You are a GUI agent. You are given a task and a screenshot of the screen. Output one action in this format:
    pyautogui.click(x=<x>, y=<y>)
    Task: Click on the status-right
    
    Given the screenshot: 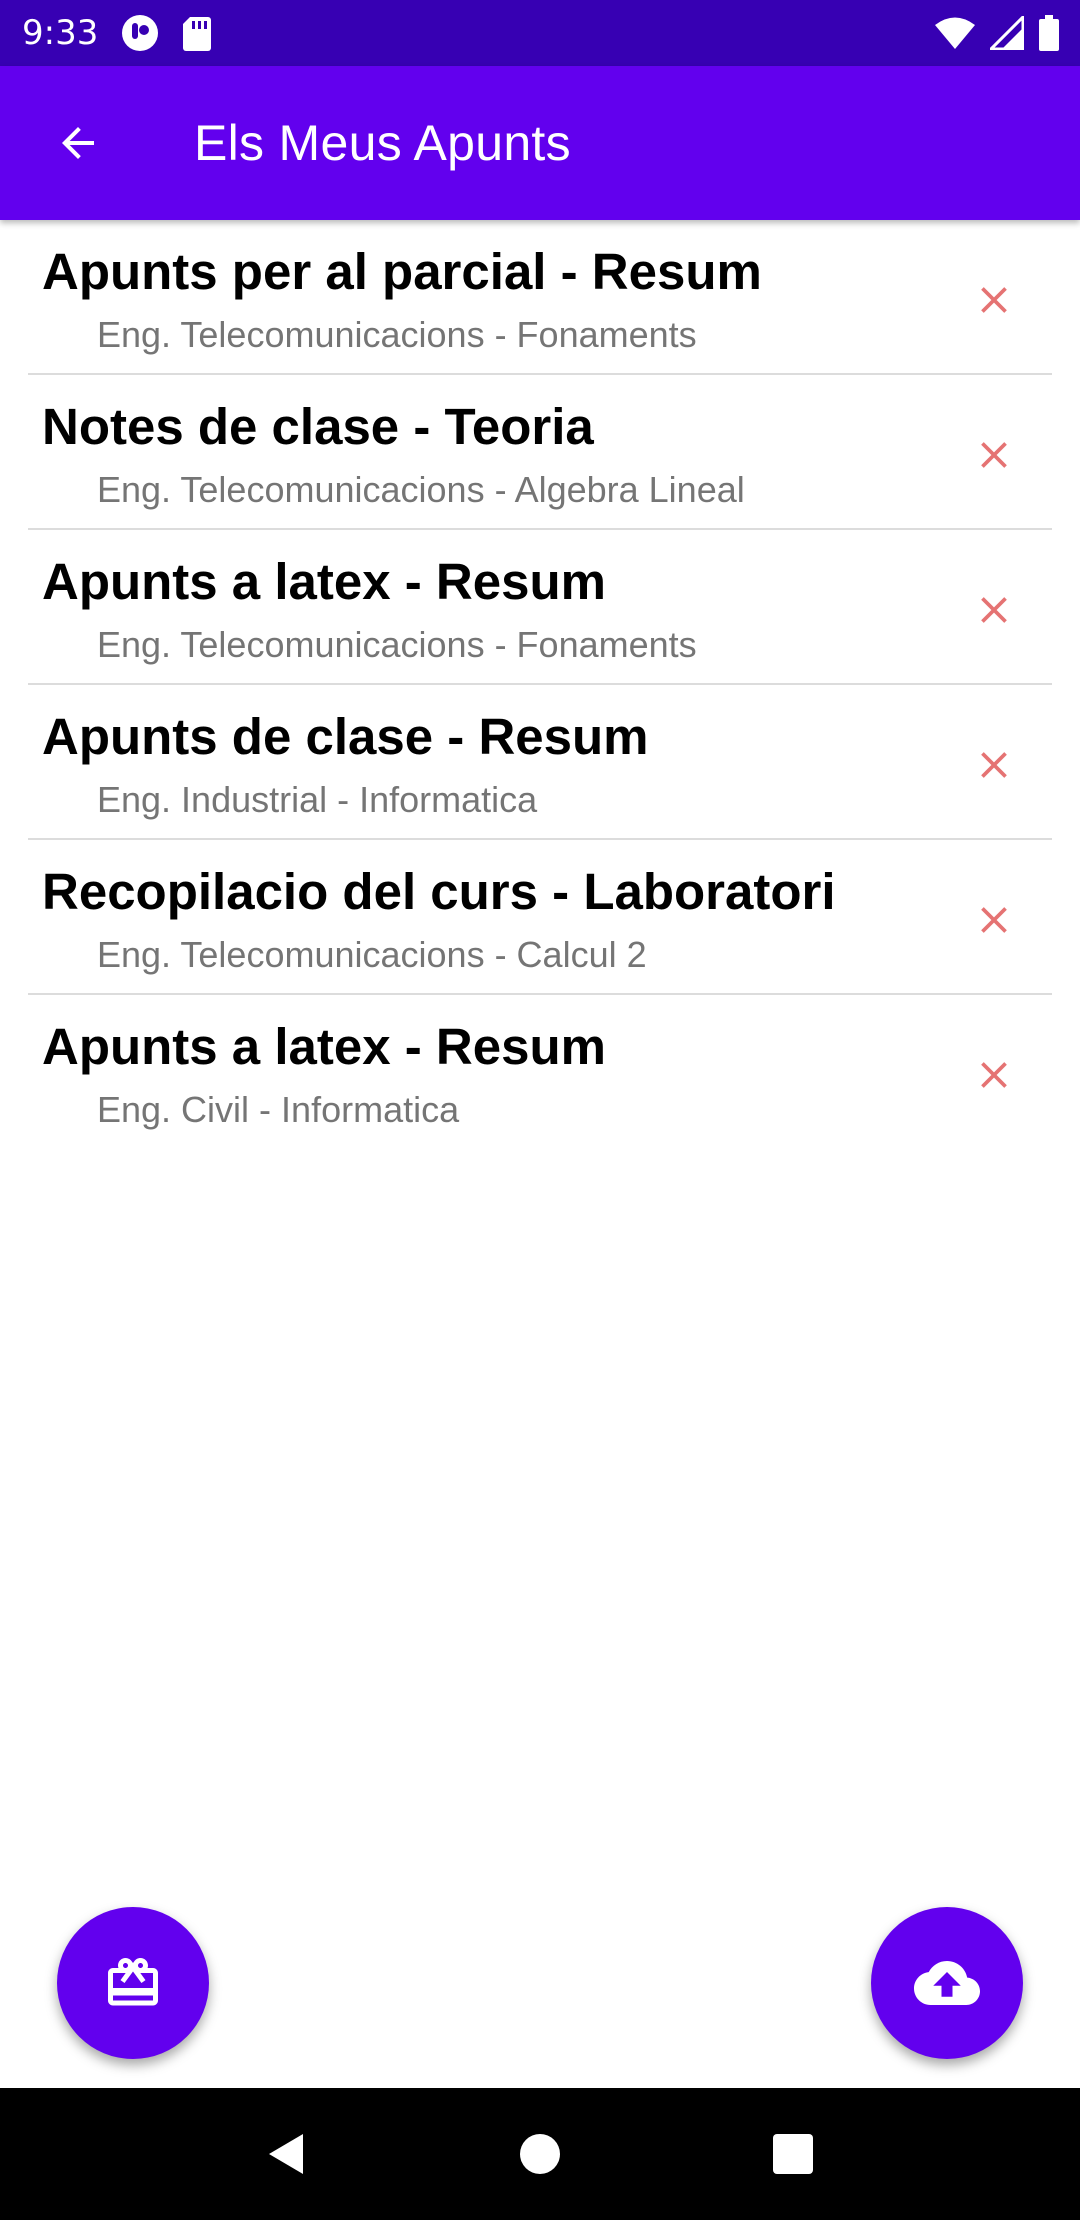 What is the action you would take?
    pyautogui.click(x=997, y=33)
    